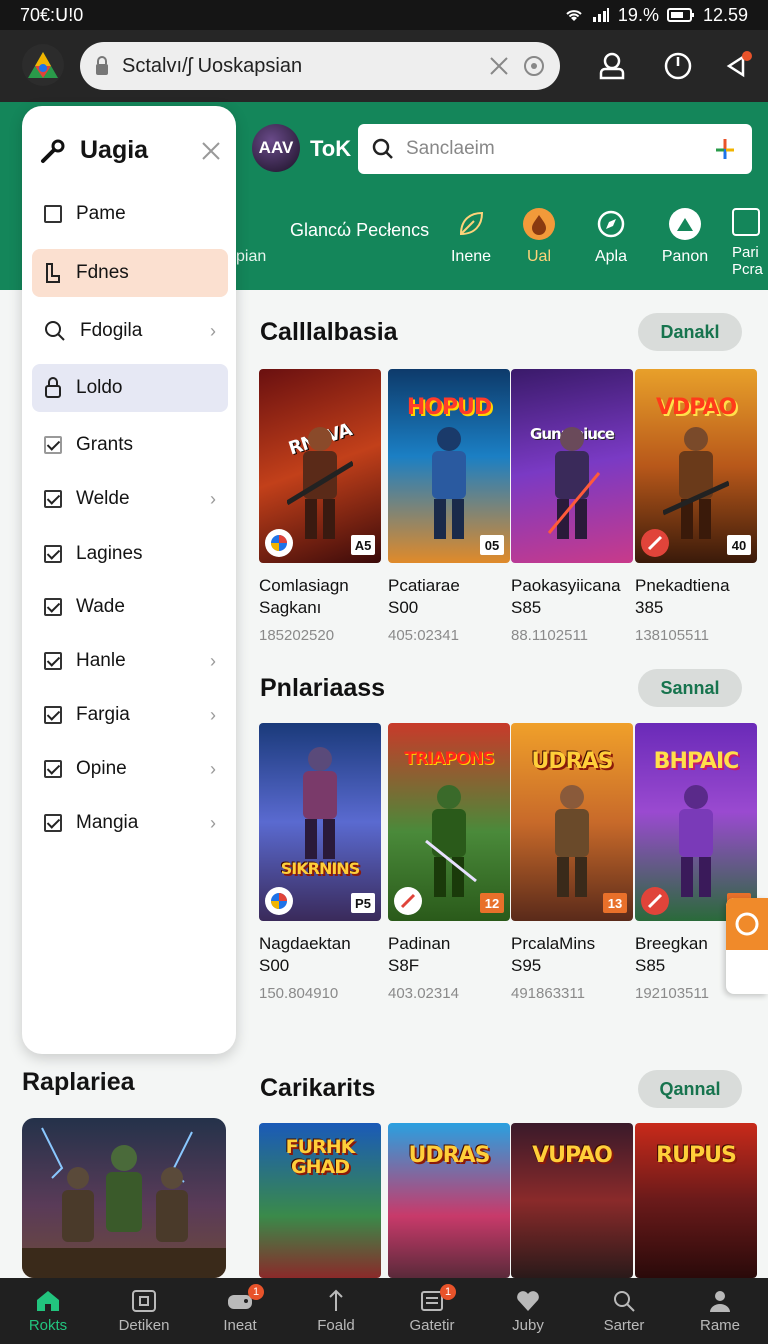  What do you see at coordinates (105, 444) in the screenshot?
I see `drawer-item-label: Grants` at bounding box center [105, 444].